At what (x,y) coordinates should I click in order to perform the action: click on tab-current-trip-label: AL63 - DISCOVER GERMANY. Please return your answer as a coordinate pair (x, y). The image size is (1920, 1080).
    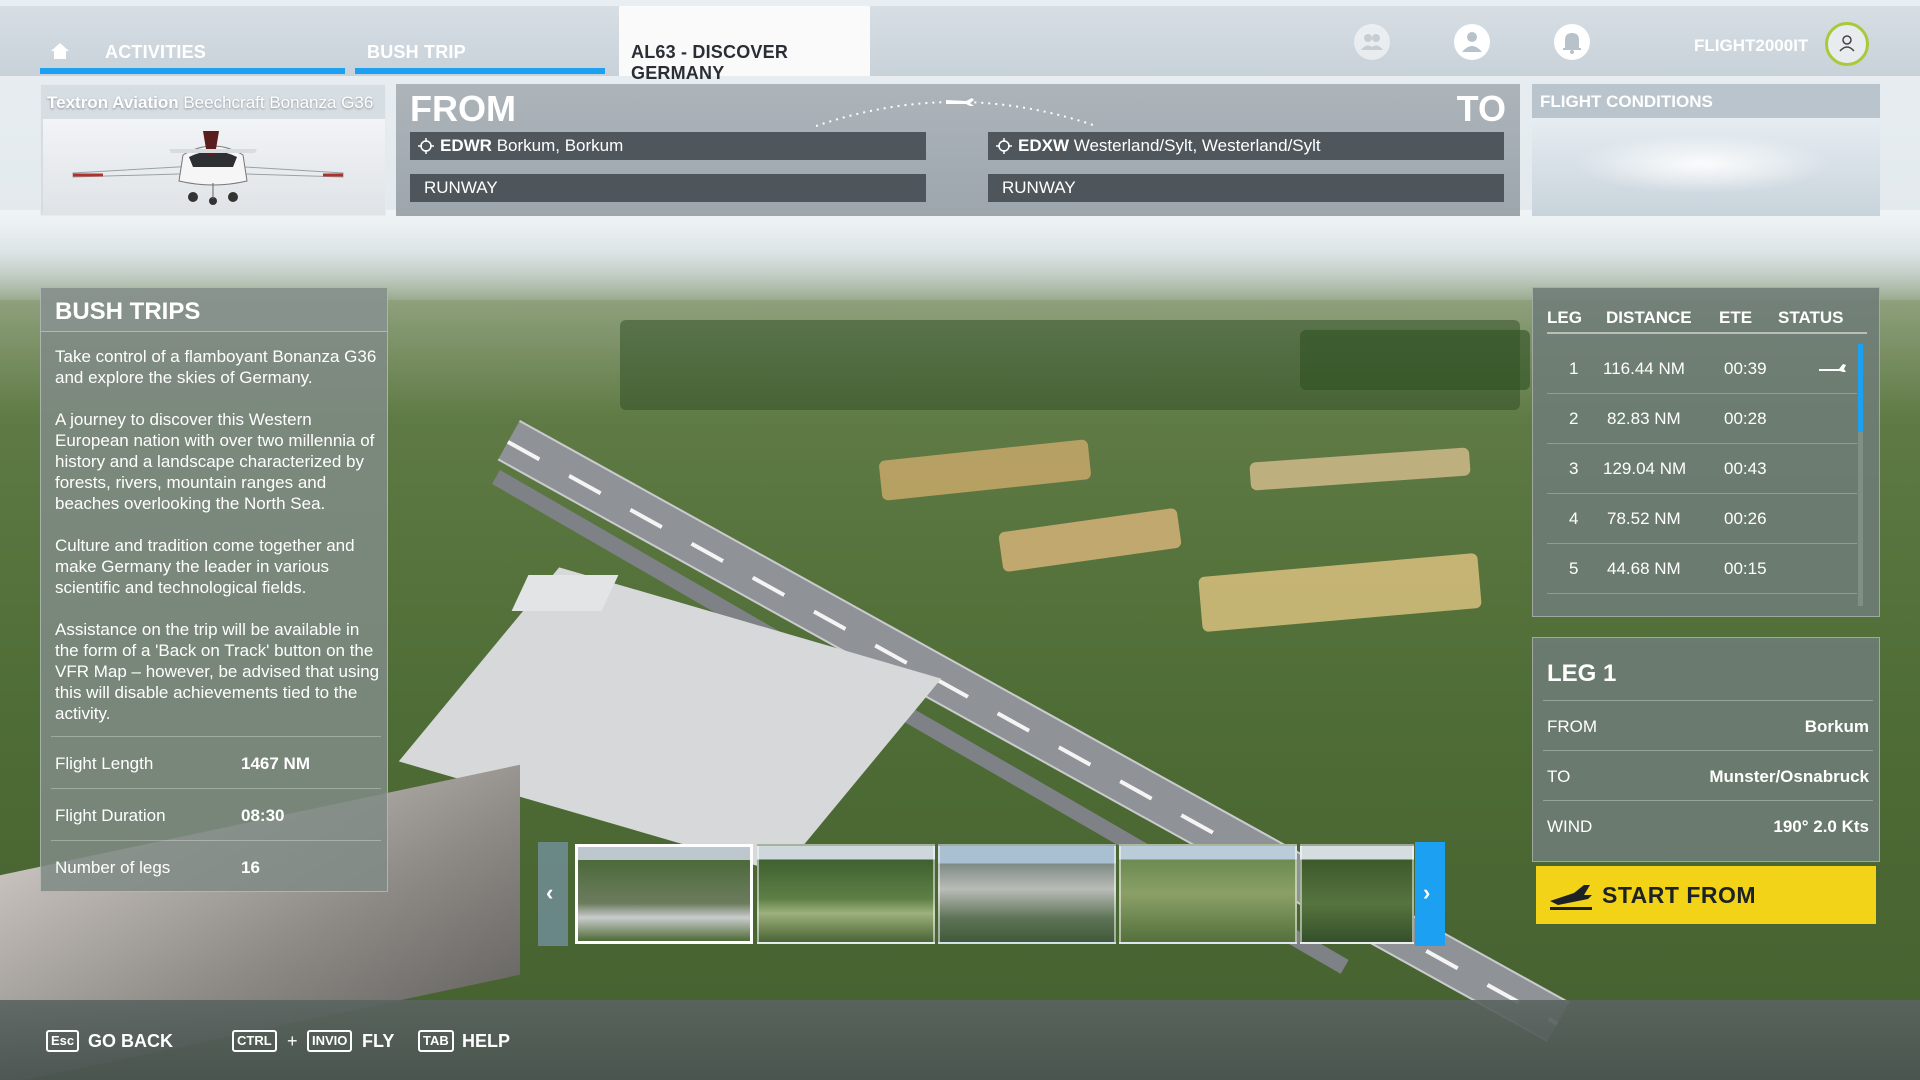
    Looking at the image, I should click on (710, 62).